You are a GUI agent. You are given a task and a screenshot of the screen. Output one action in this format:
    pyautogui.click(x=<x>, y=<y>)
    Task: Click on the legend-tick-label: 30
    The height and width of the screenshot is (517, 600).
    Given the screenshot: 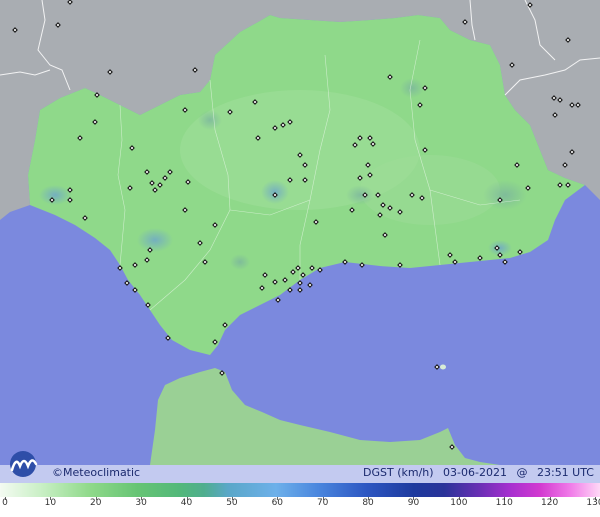 What is the action you would take?
    pyautogui.click(x=141, y=503)
    